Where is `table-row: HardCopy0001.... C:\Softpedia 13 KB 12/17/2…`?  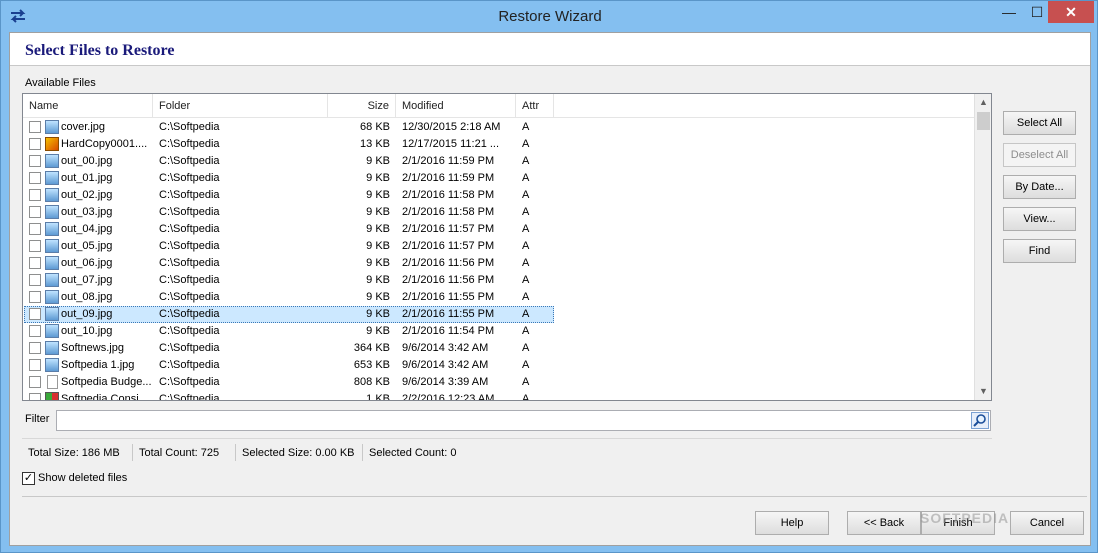
table-row: HardCopy0001.... C:\Softpedia 13 KB 12/17/2… is located at coordinates (498, 144).